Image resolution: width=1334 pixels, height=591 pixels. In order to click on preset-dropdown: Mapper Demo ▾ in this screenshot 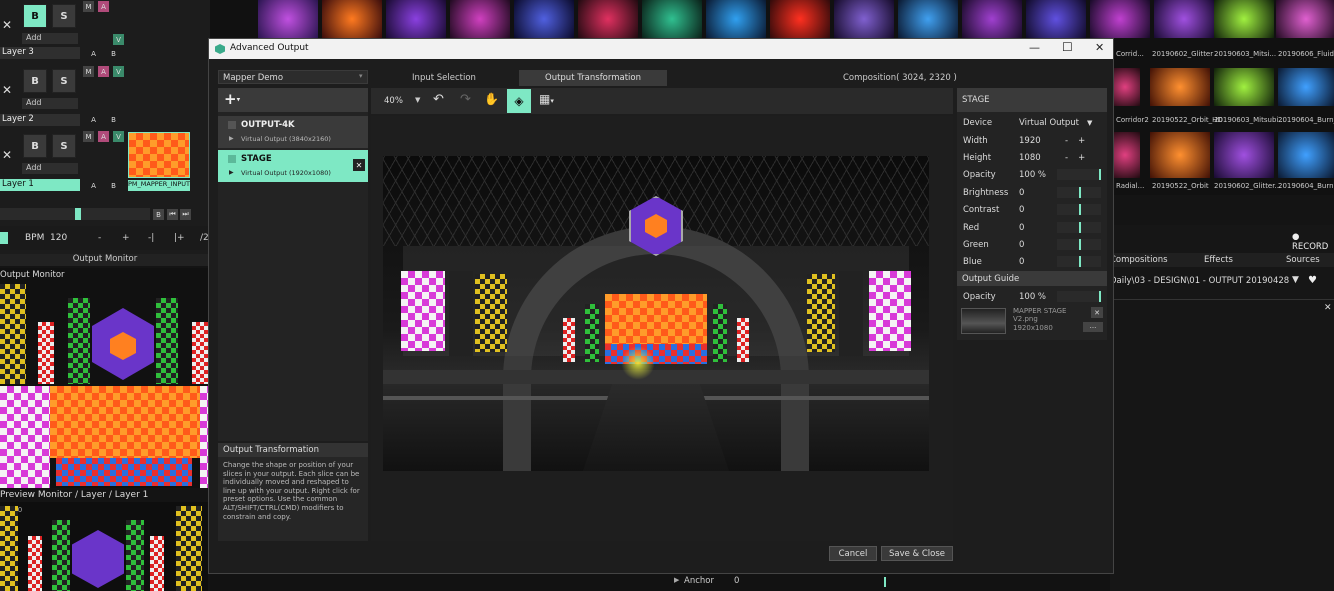, I will do `click(293, 77)`.